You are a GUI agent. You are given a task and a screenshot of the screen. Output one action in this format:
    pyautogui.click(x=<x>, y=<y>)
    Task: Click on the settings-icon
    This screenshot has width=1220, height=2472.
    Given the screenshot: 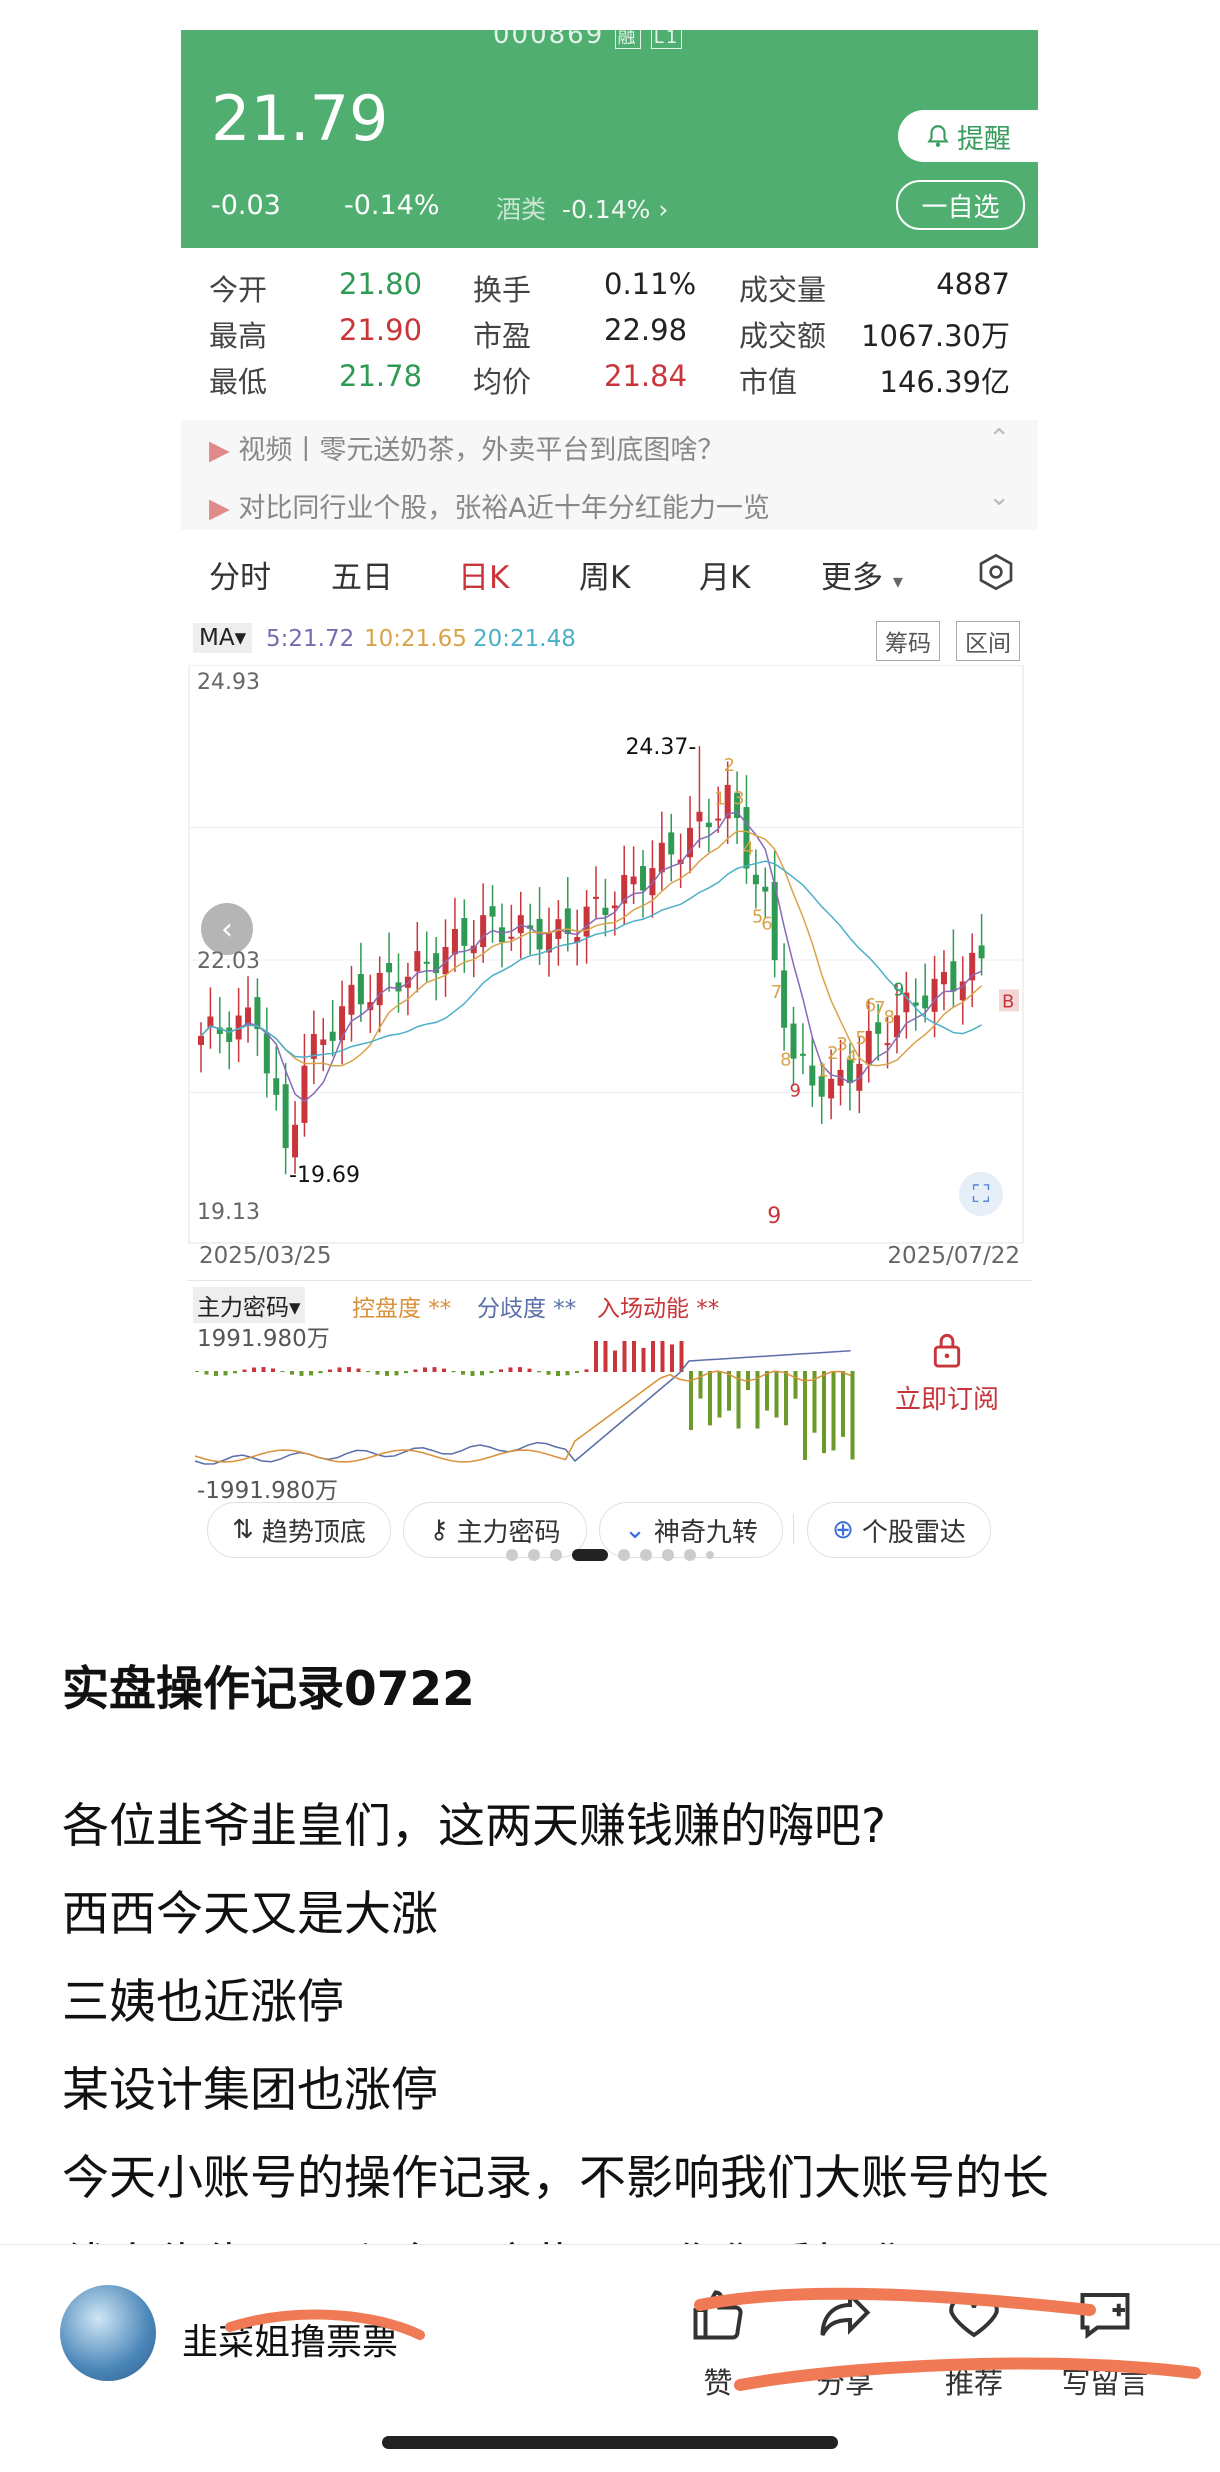 What is the action you would take?
    pyautogui.click(x=996, y=572)
    